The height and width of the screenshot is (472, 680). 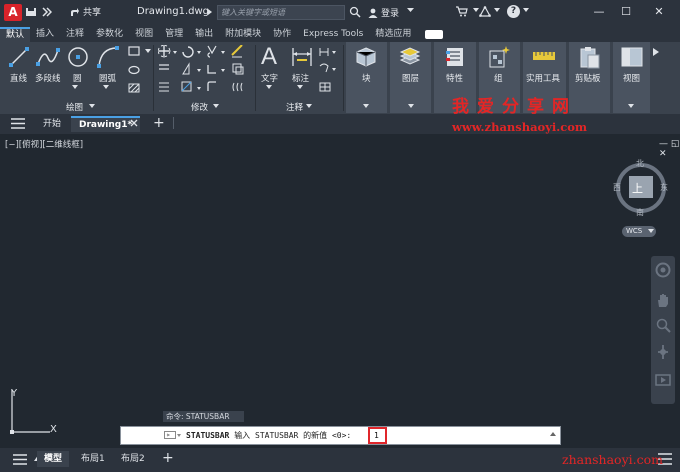 What do you see at coordinates (107, 78) in the screenshot?
I see `arc-tool-label: 圆弧` at bounding box center [107, 78].